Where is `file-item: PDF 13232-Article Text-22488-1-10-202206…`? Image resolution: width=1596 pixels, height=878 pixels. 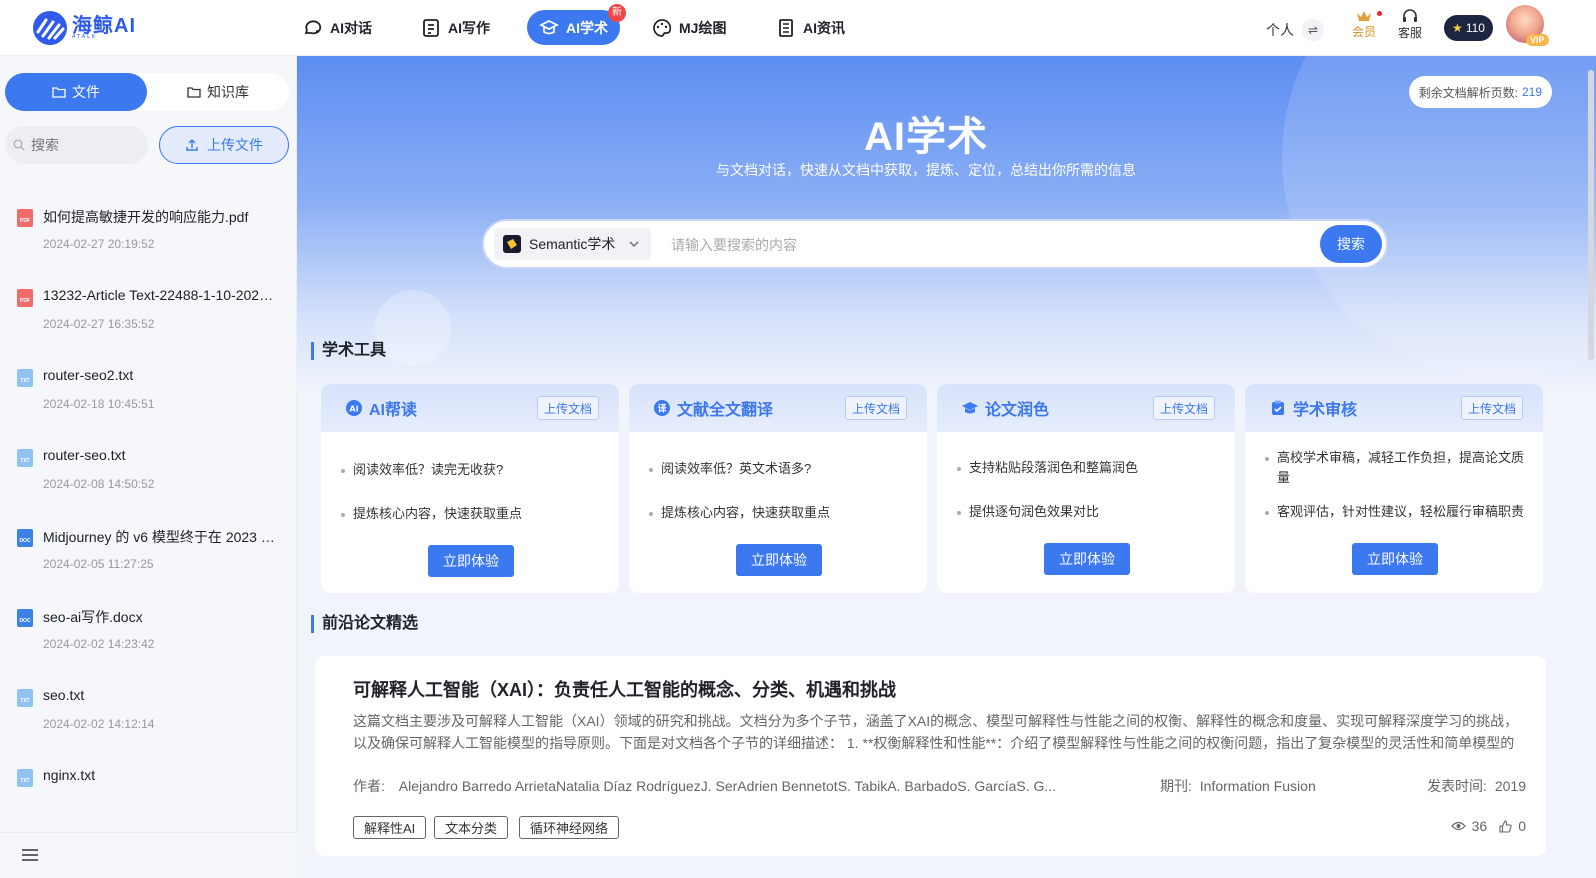 file-item: PDF 13232-Article Text-22488-1-10-202206… is located at coordinates (148, 319).